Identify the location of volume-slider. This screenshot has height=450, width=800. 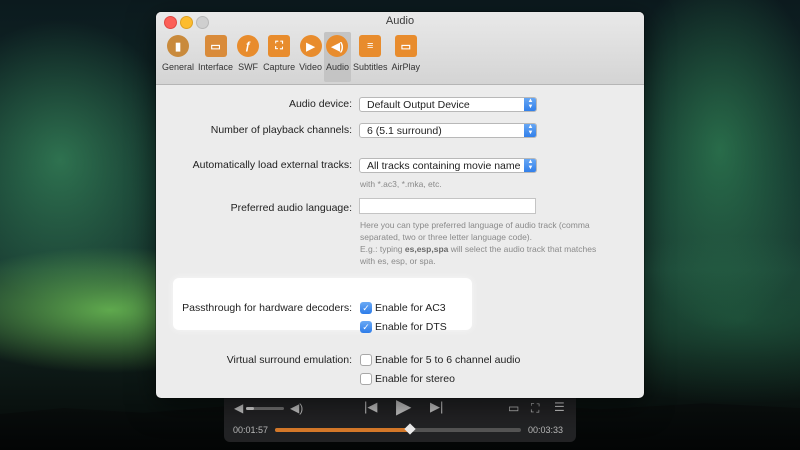
(265, 408).